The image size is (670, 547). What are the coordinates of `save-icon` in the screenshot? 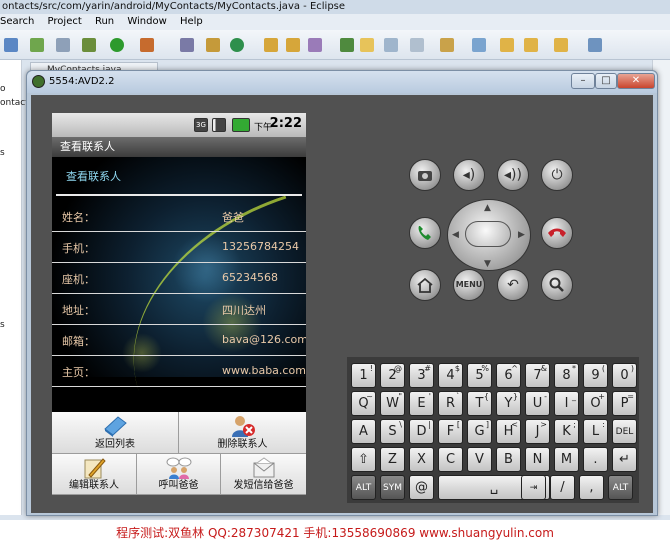 It's located at (37, 45).